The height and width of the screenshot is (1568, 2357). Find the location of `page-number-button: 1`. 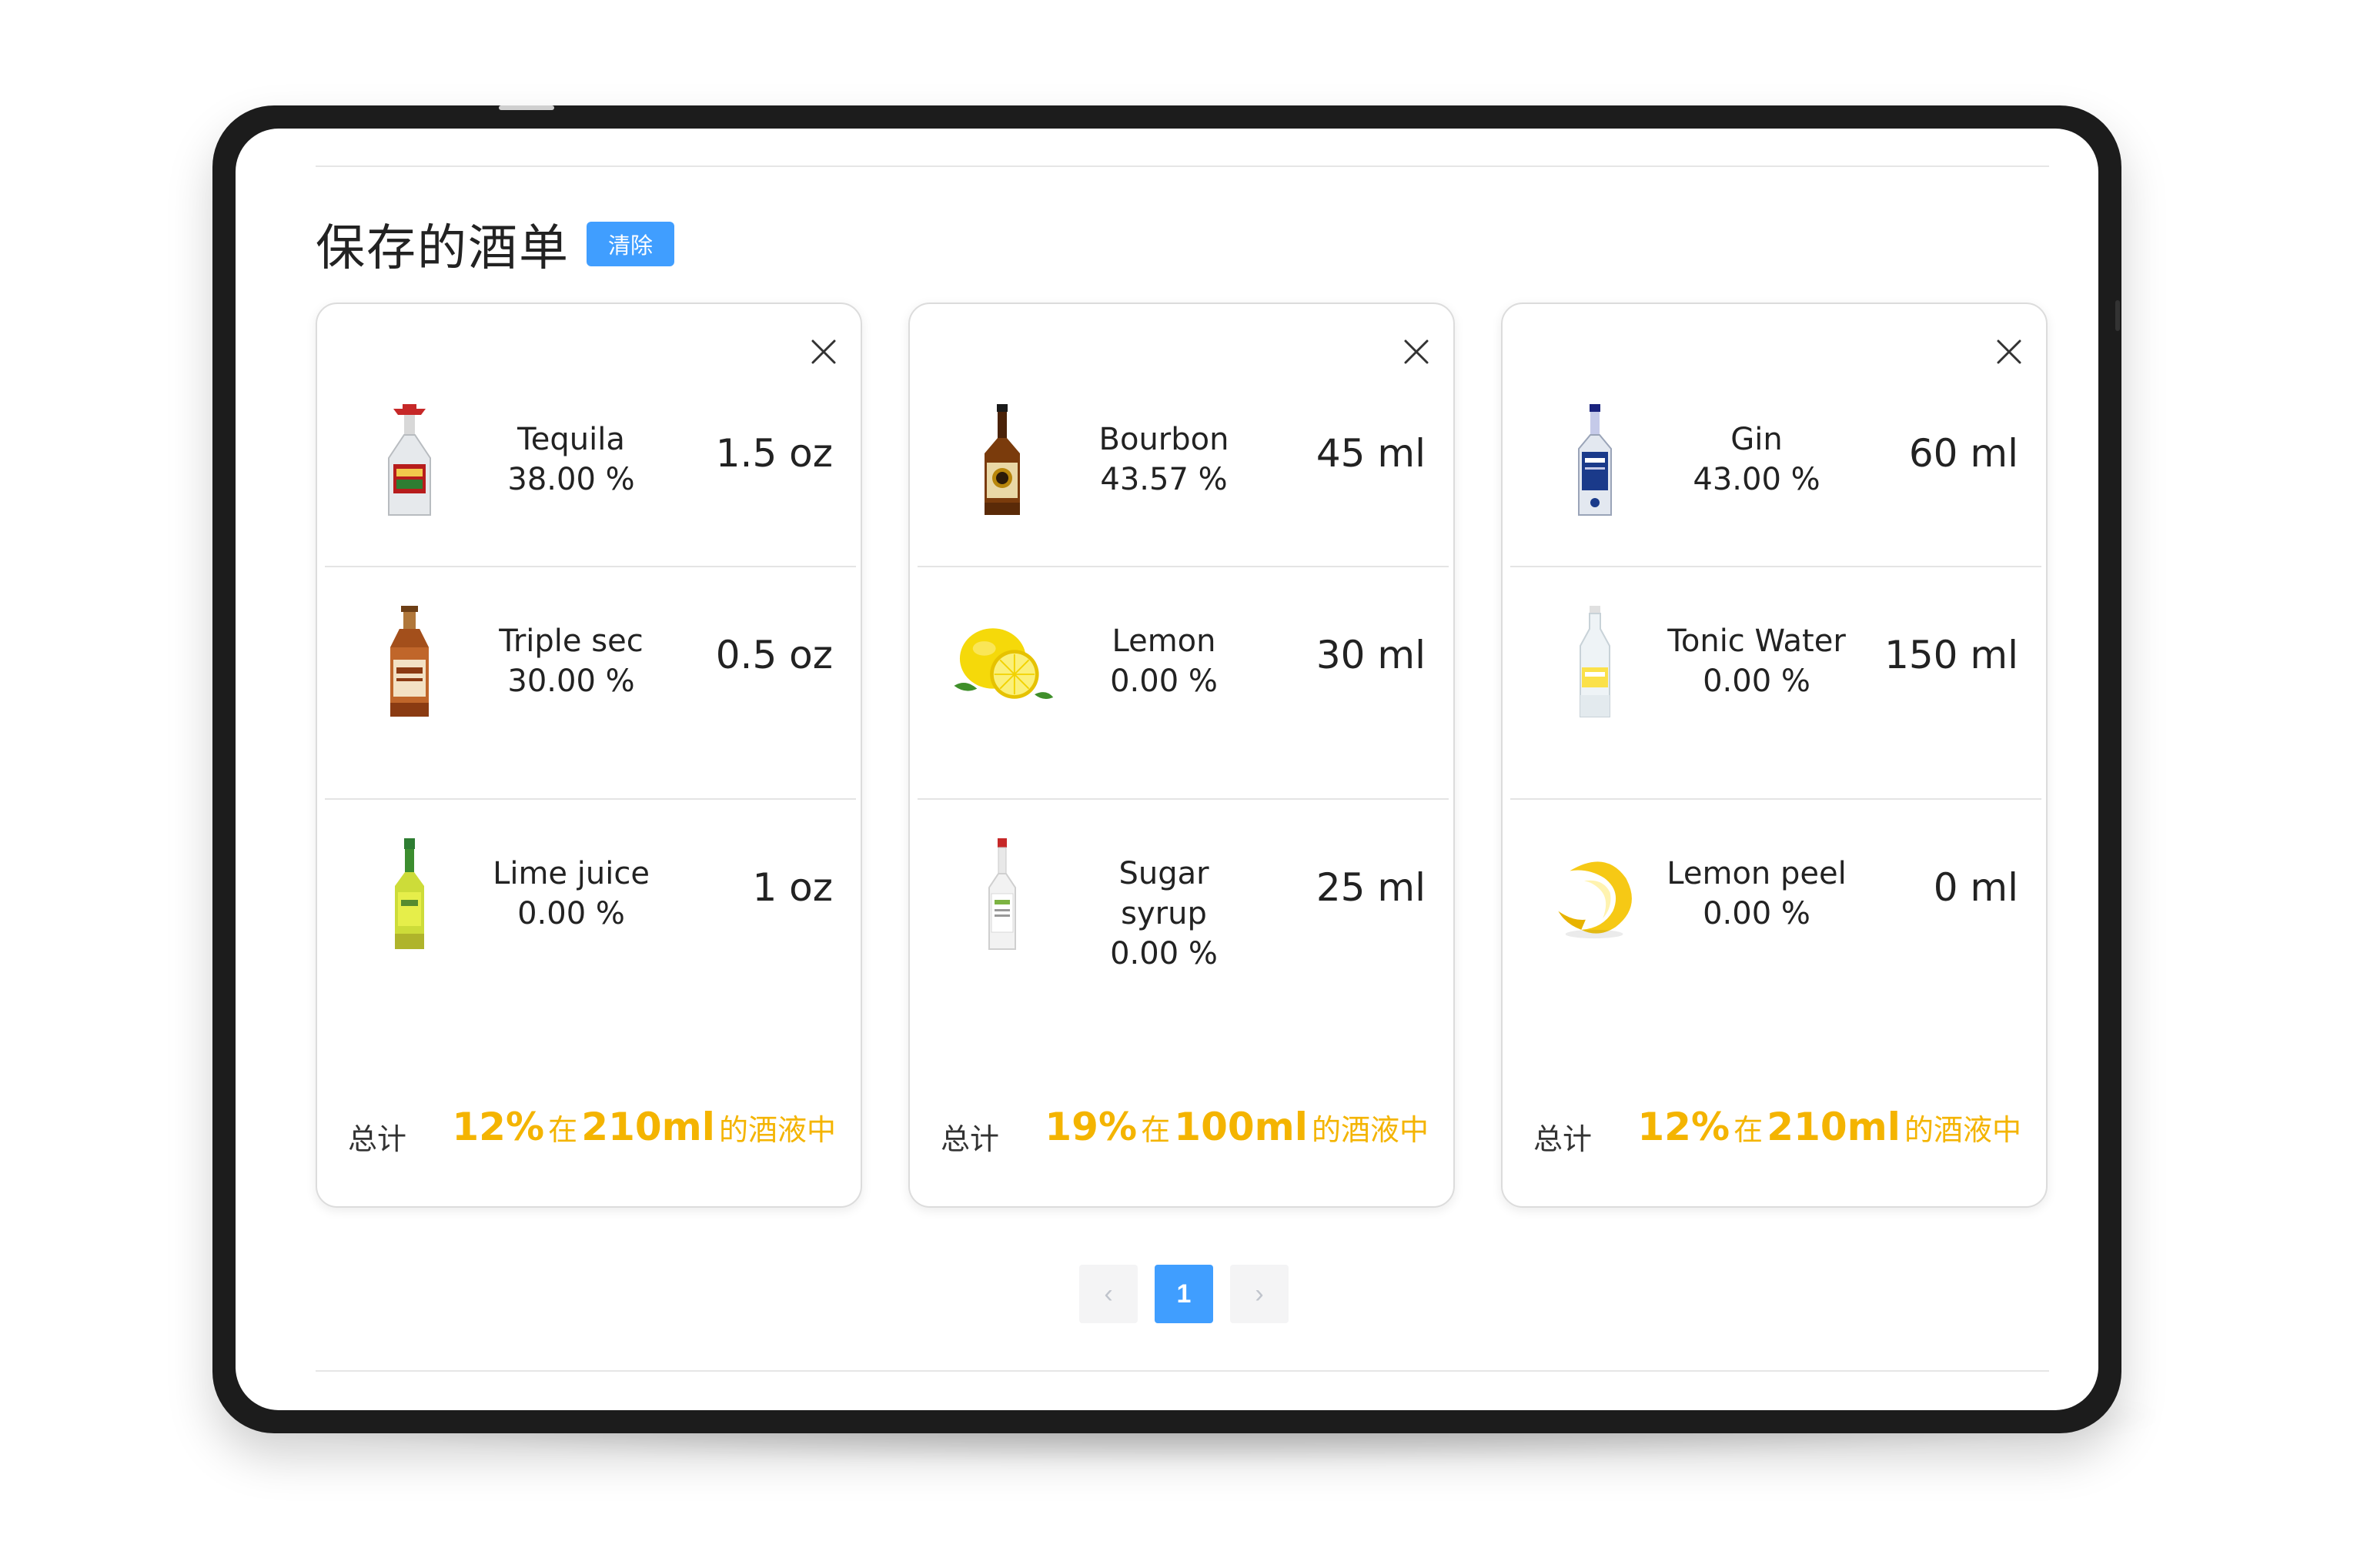

page-number-button: 1 is located at coordinates (1184, 1294).